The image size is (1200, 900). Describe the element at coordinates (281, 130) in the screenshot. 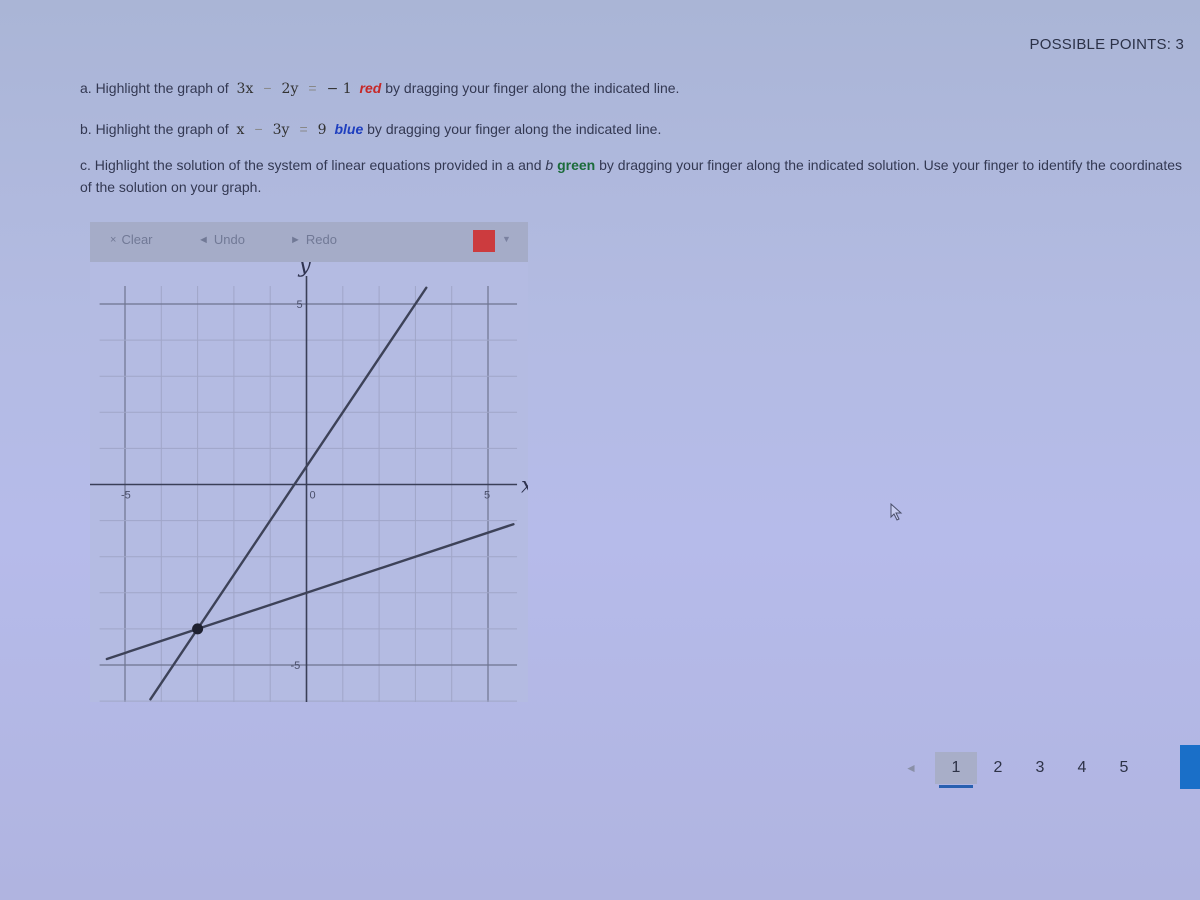

I see `eq-b-term2: 3y` at that location.